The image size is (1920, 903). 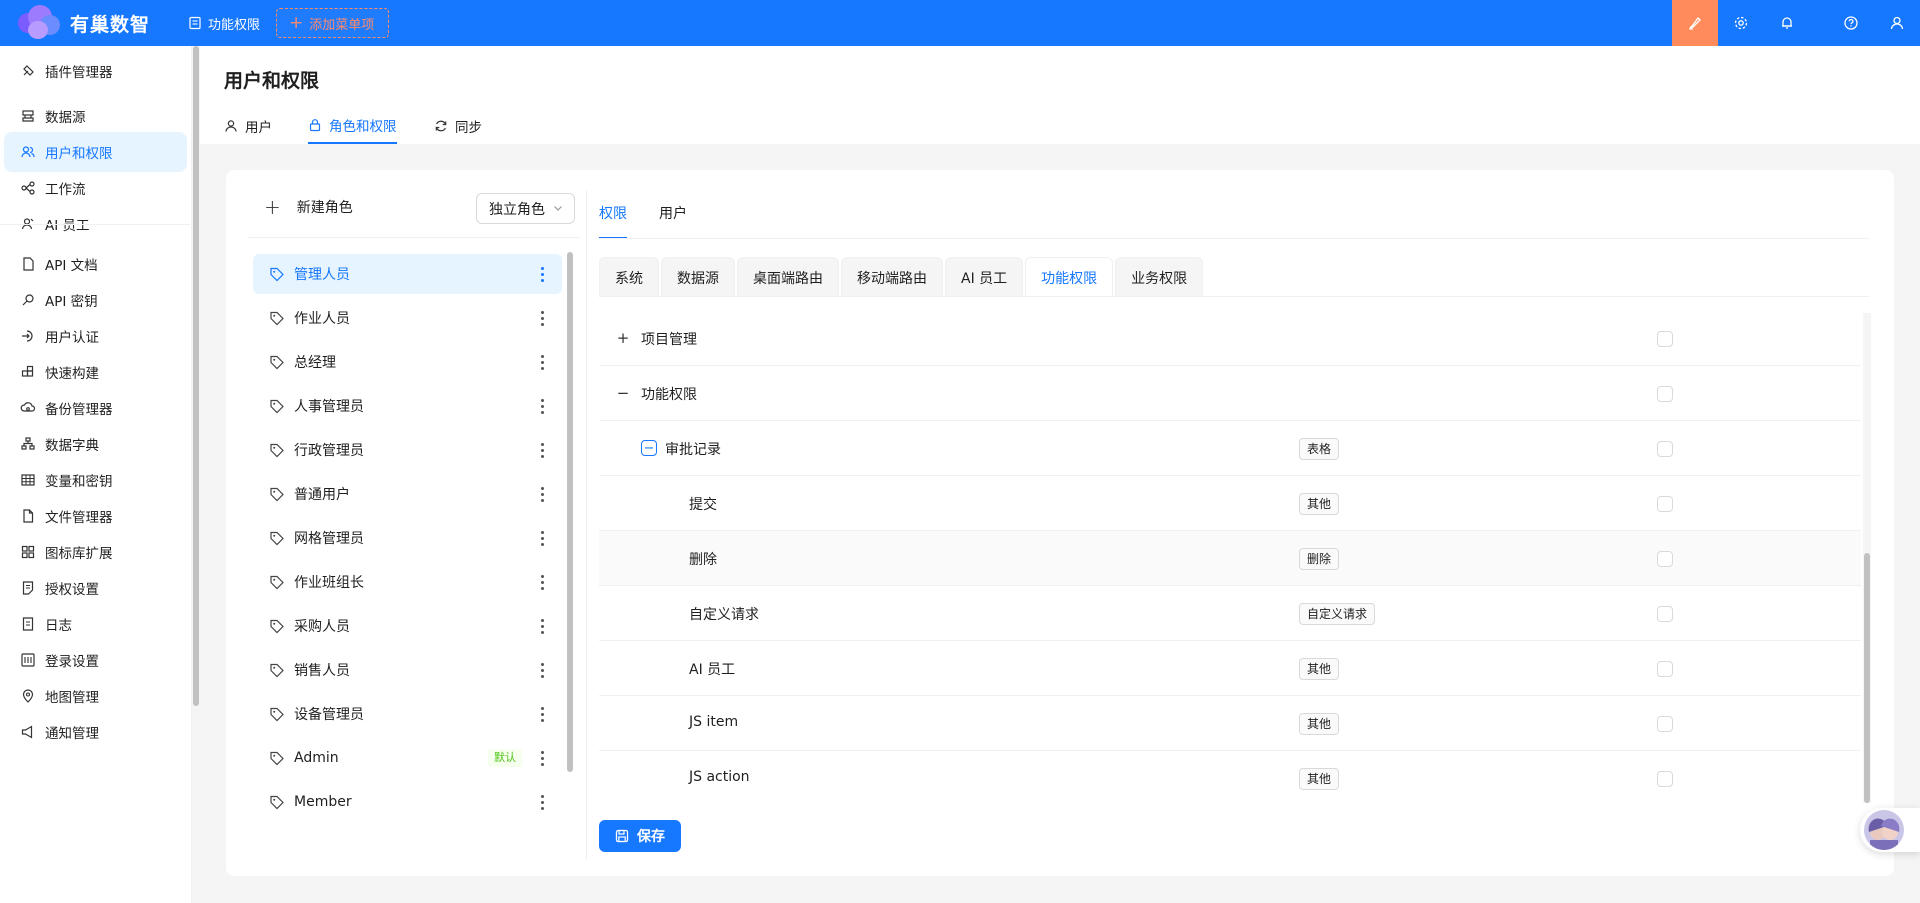 I want to click on tab-roles-permissions: 角色和权限, so click(x=352, y=126).